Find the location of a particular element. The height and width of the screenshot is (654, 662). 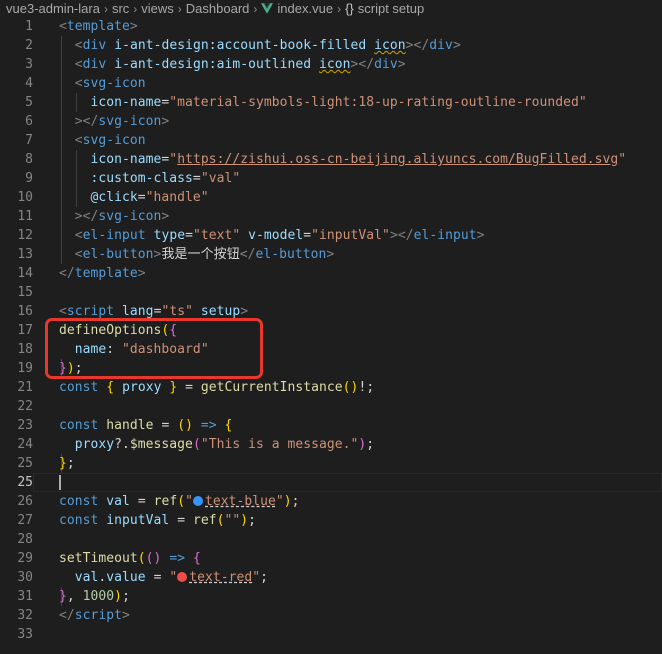

line-number: 24 is located at coordinates (25, 444).